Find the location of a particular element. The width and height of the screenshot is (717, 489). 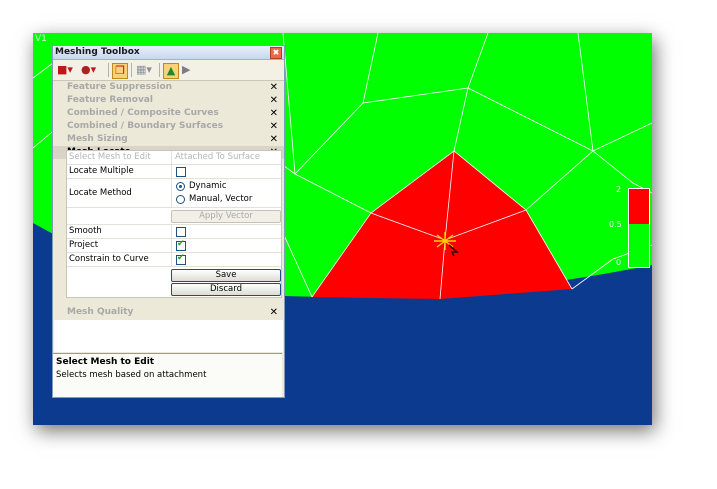

action-buttons-row: Save Discard is located at coordinates (174, 282).